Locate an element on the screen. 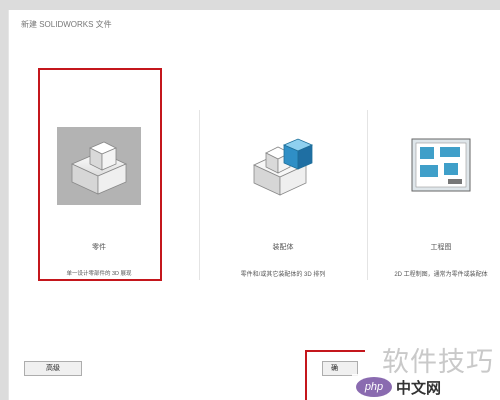 This screenshot has width=500, height=400. option-description: 零件和/或其它装配体的 3D 排列 is located at coordinates (283, 275).